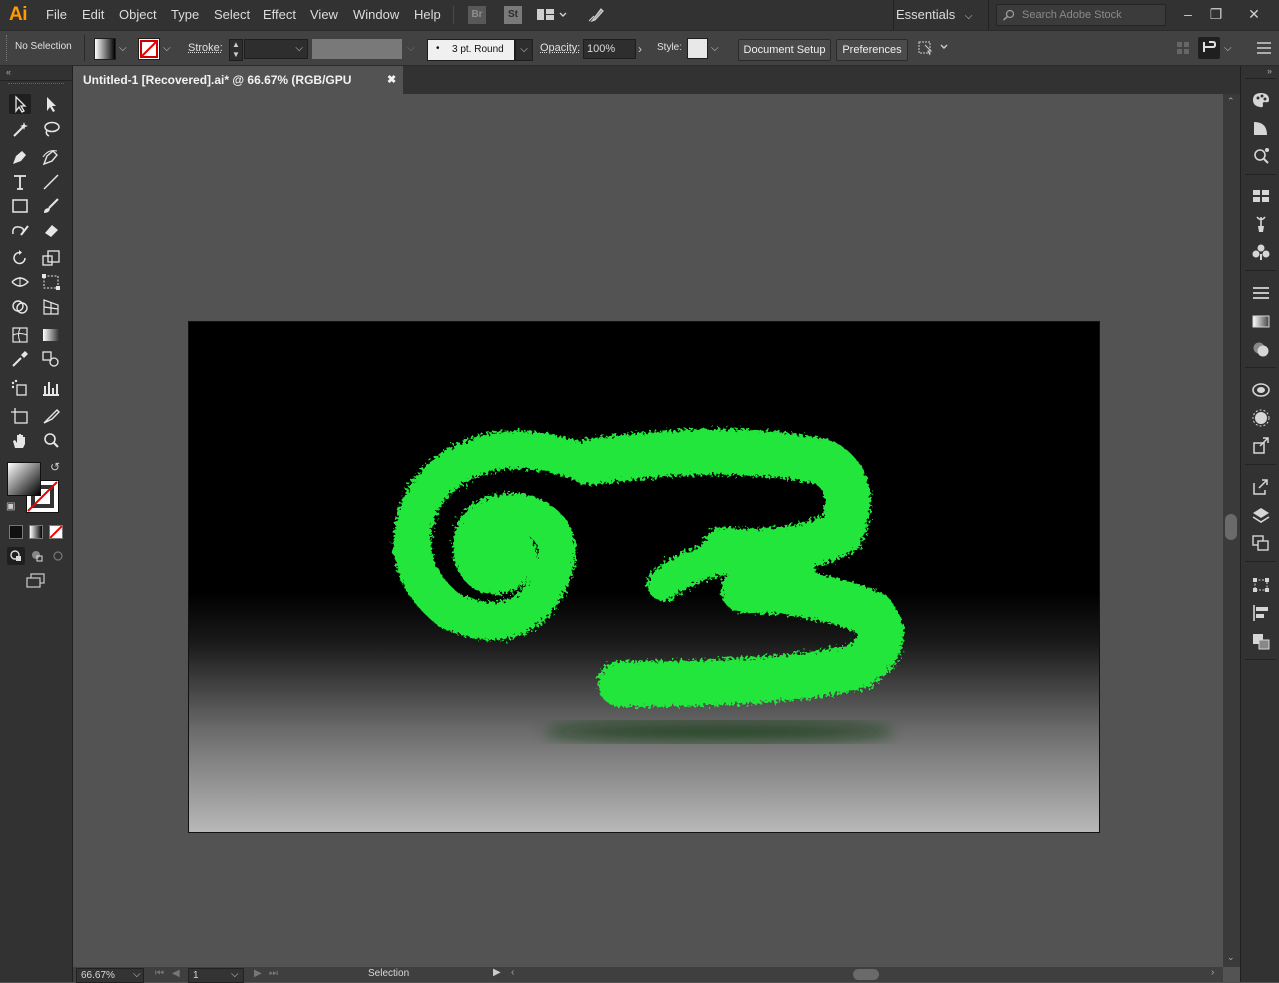 Image resolution: width=1279 pixels, height=983 pixels. Describe the element at coordinates (159, 973) in the screenshot. I see `first-artboard-icon: ⏮` at that location.